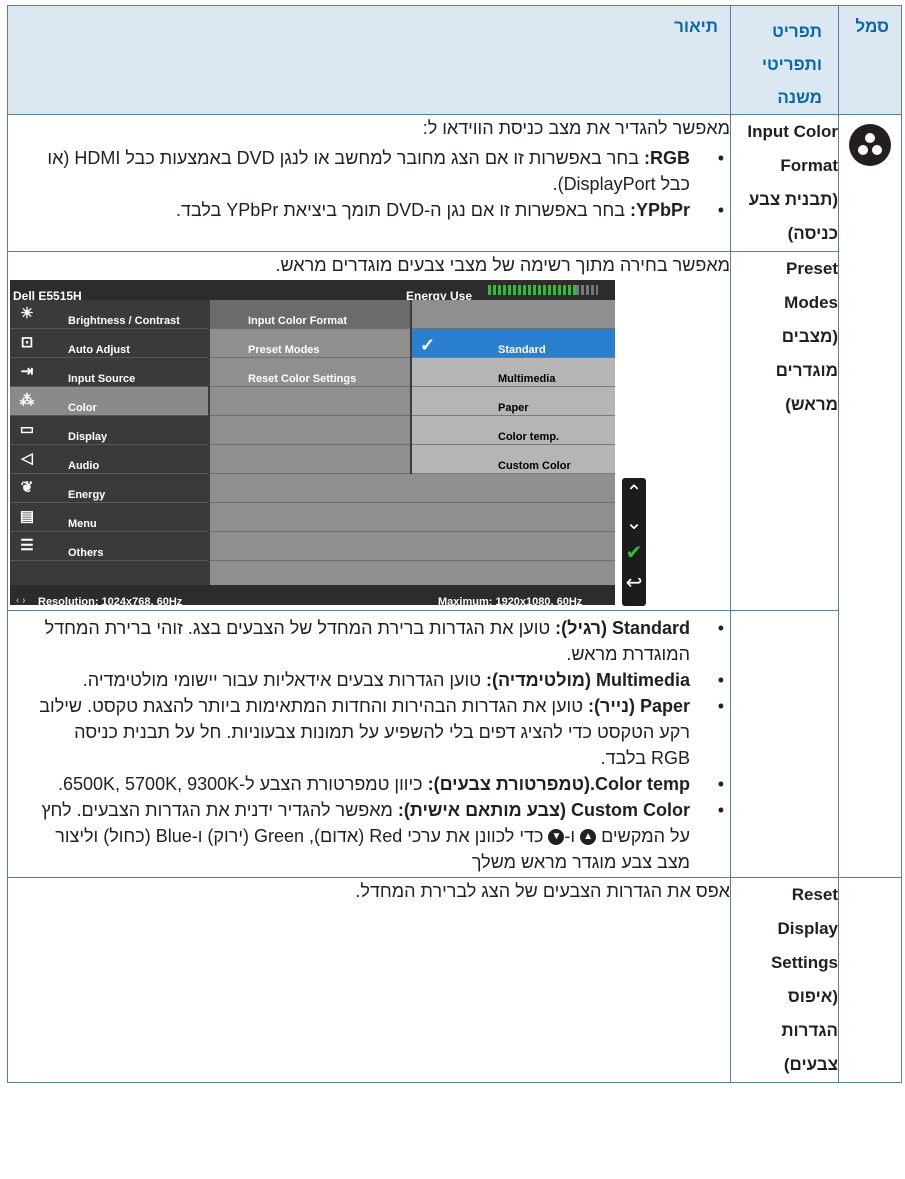  I want to click on up-arrow-icon: ⌃, so click(634, 493).